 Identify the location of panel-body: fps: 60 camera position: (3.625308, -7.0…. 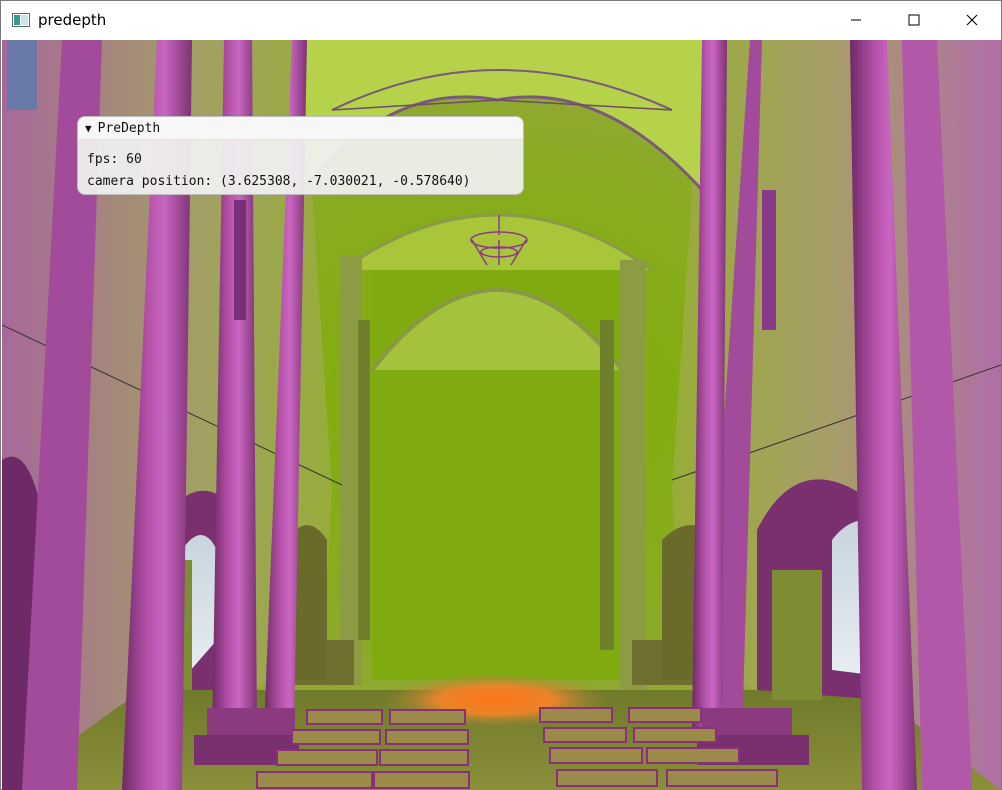
(300, 166).